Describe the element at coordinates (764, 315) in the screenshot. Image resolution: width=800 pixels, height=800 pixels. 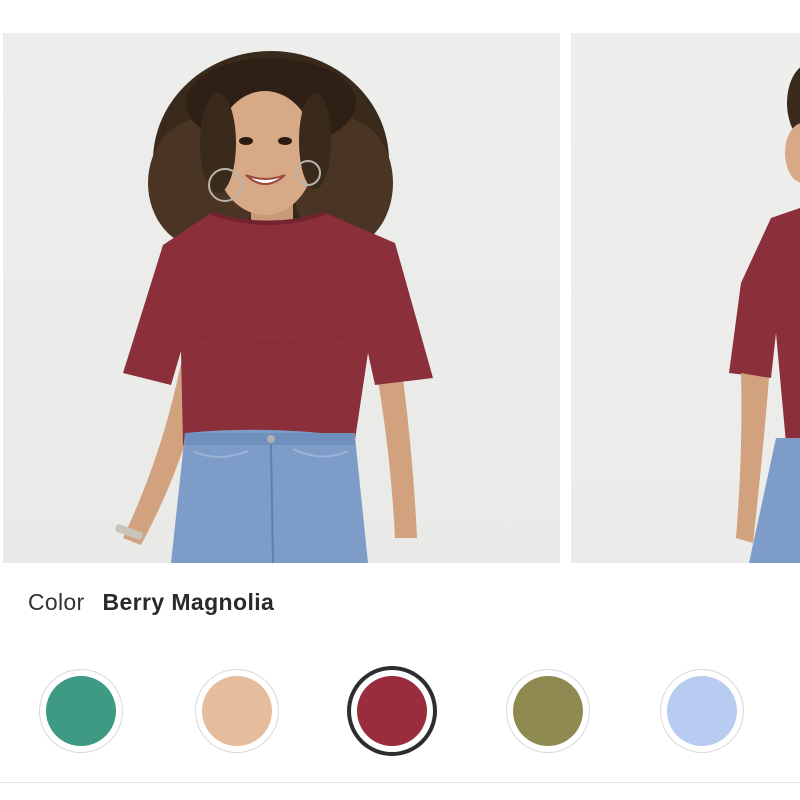
I see `model-side-illustration` at that location.